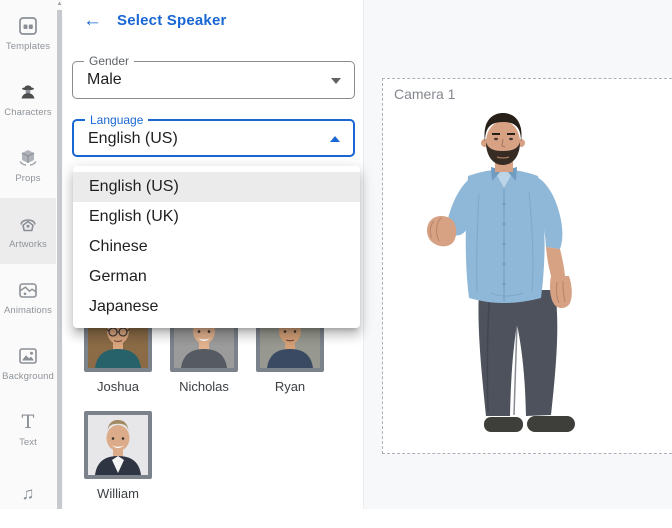 The height and width of the screenshot is (528, 672). I want to click on scrollbar-thumb, so click(59, 259).